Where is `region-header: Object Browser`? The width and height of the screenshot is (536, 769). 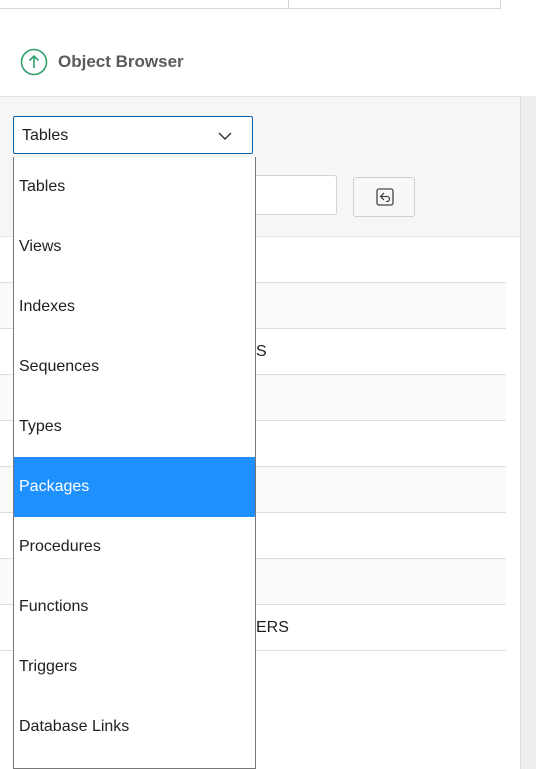
region-header: Object Browser is located at coordinates (268, 61).